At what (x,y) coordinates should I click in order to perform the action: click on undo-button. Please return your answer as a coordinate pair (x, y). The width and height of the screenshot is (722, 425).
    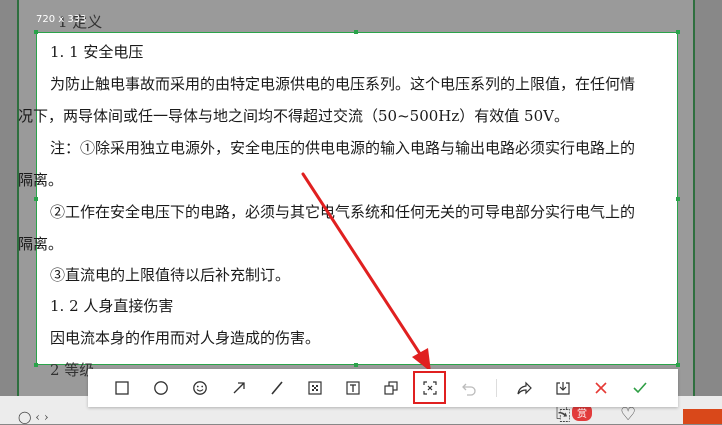
    Looking at the image, I should click on (469, 388).